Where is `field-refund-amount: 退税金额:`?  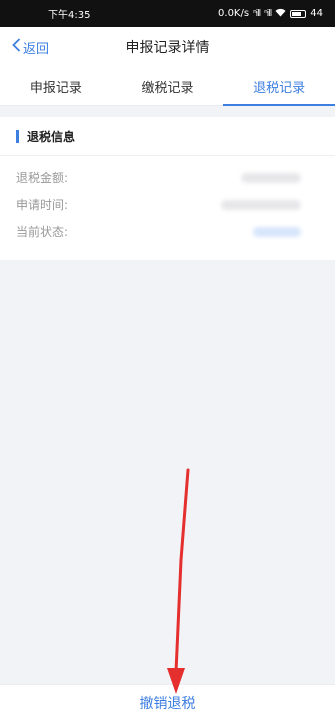
field-refund-amount: 退税金额: is located at coordinates (167, 177).